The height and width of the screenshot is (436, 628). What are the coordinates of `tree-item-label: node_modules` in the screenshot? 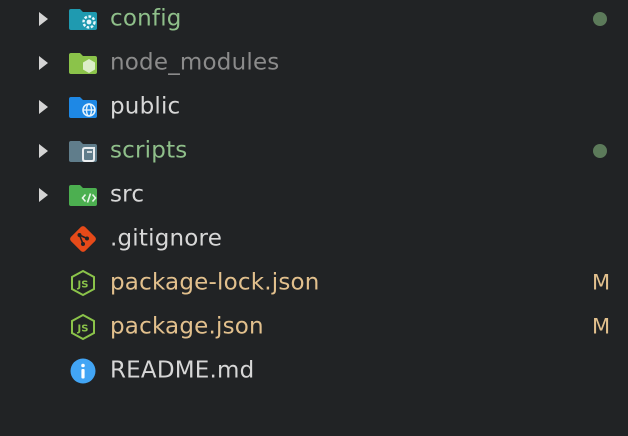 It's located at (195, 62).